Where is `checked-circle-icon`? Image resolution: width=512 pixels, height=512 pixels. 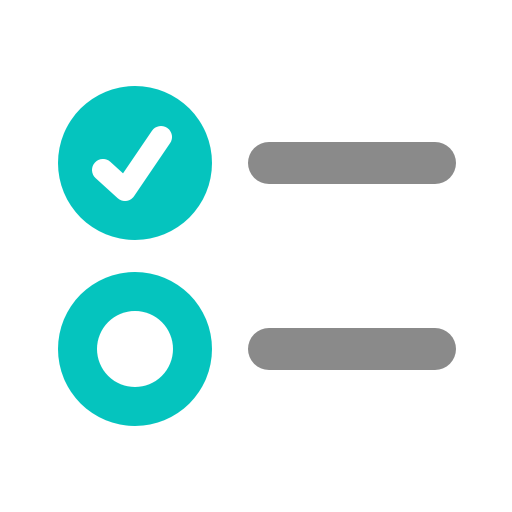
checked-circle-icon is located at coordinates (135, 163).